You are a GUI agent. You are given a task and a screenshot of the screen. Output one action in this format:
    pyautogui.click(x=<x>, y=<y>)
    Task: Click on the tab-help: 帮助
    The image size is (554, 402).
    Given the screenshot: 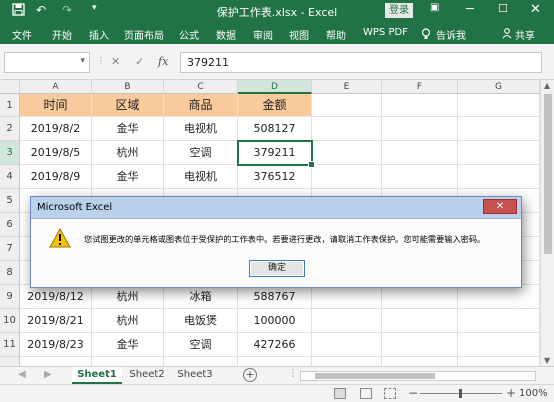 What is the action you would take?
    pyautogui.click(x=336, y=34)
    